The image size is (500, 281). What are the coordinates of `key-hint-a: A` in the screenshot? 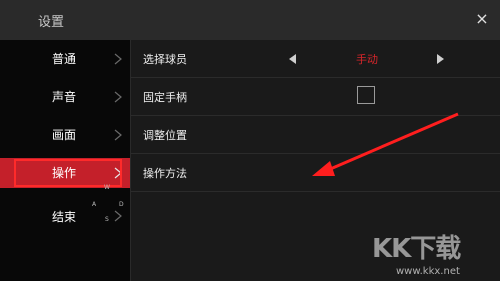 It's located at (94, 204).